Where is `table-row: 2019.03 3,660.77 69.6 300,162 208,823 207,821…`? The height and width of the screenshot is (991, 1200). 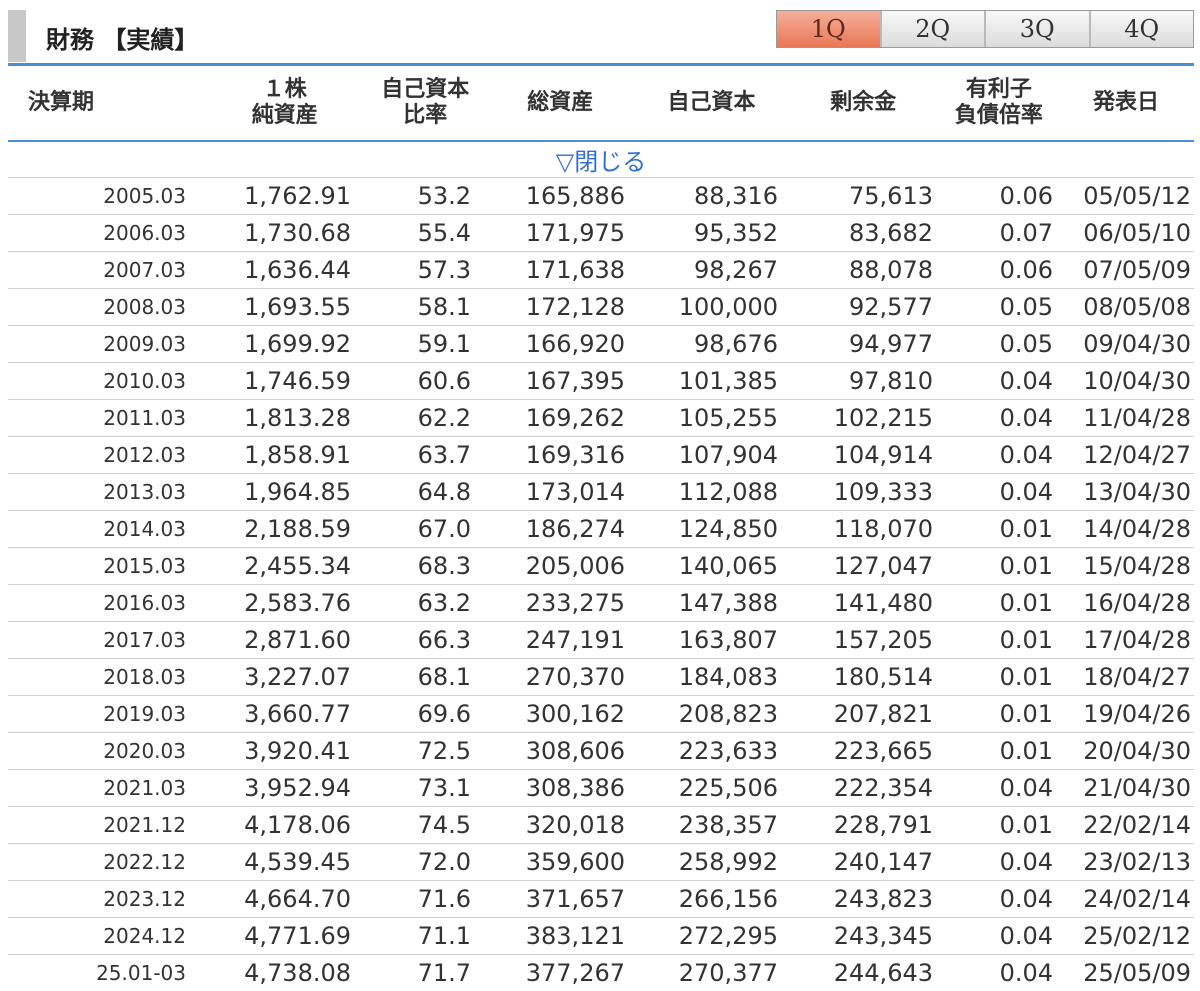
table-row: 2019.03 3,660.77 69.6 300,162 208,823 207,821… is located at coordinates (601, 714).